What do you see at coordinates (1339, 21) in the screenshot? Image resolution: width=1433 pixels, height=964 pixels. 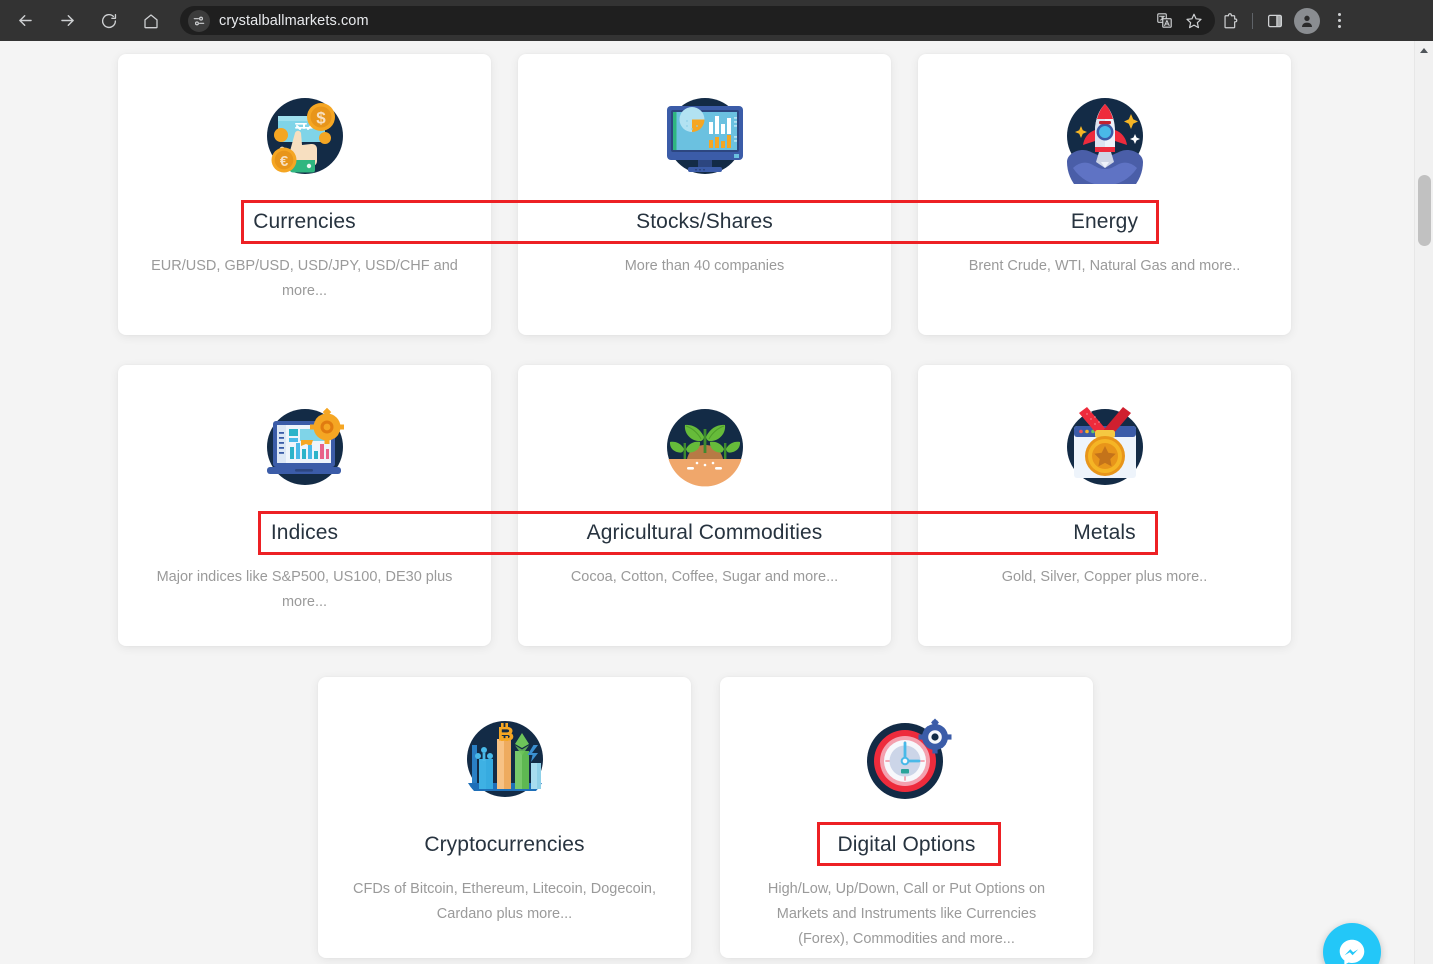 I see `three-dot-menu-icon` at bounding box center [1339, 21].